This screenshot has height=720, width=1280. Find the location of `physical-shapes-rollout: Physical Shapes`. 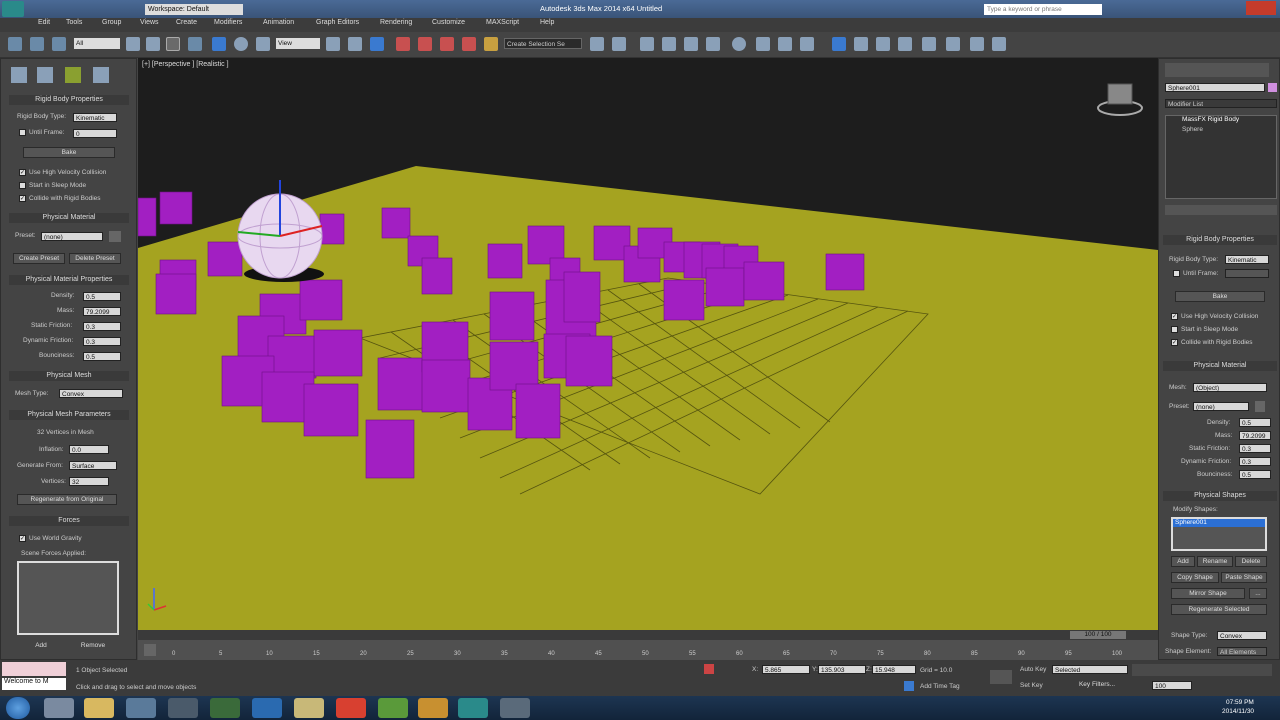

physical-shapes-rollout: Physical Shapes is located at coordinates (1220, 496).